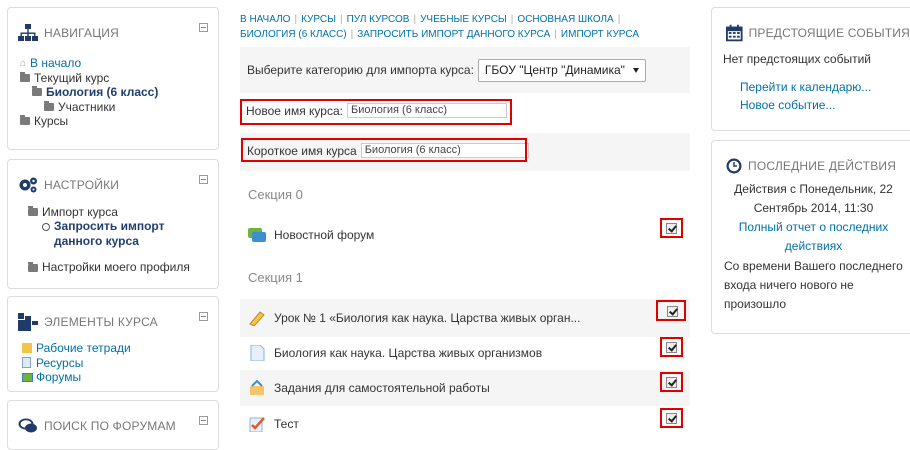 The height and width of the screenshot is (450, 910). Describe the element at coordinates (293, 34) in the screenshot. I see `breadcrumb-biology: Биология (6 класс)` at that location.